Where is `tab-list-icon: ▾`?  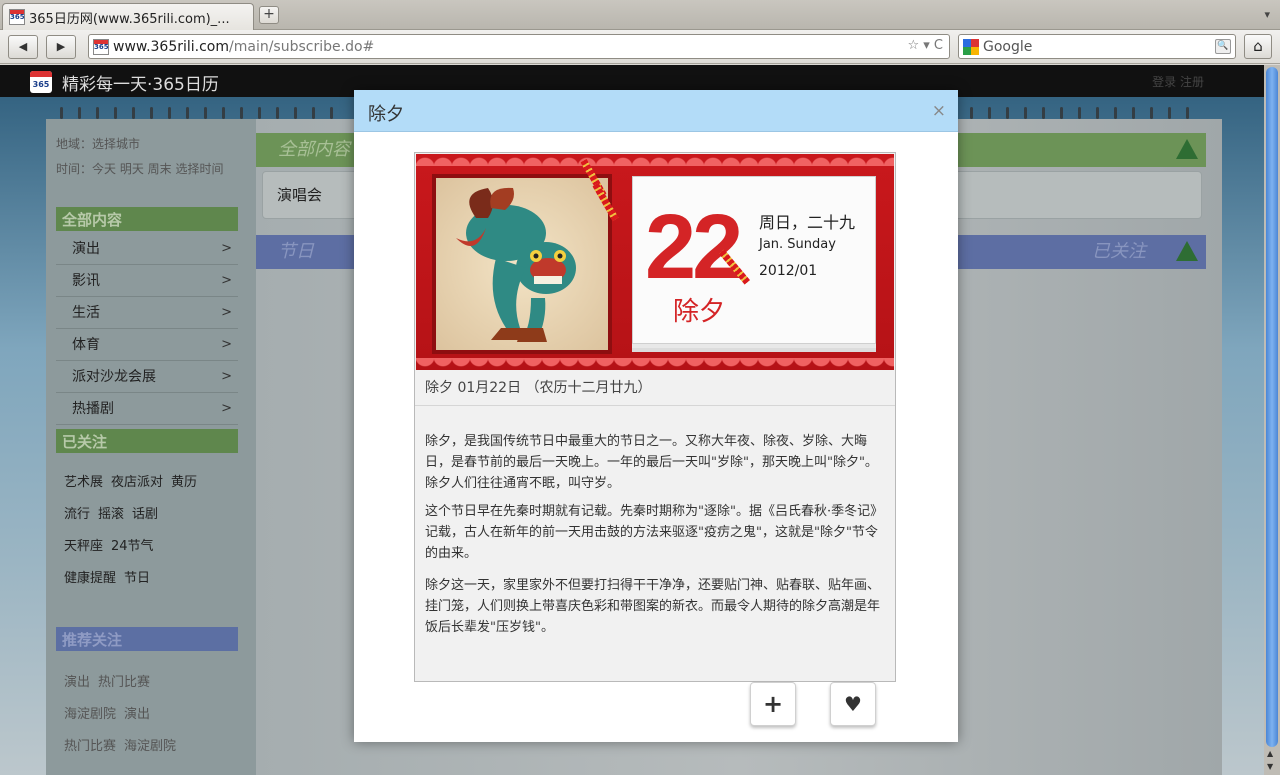
tab-list-icon: ▾ is located at coordinates (1267, 14).